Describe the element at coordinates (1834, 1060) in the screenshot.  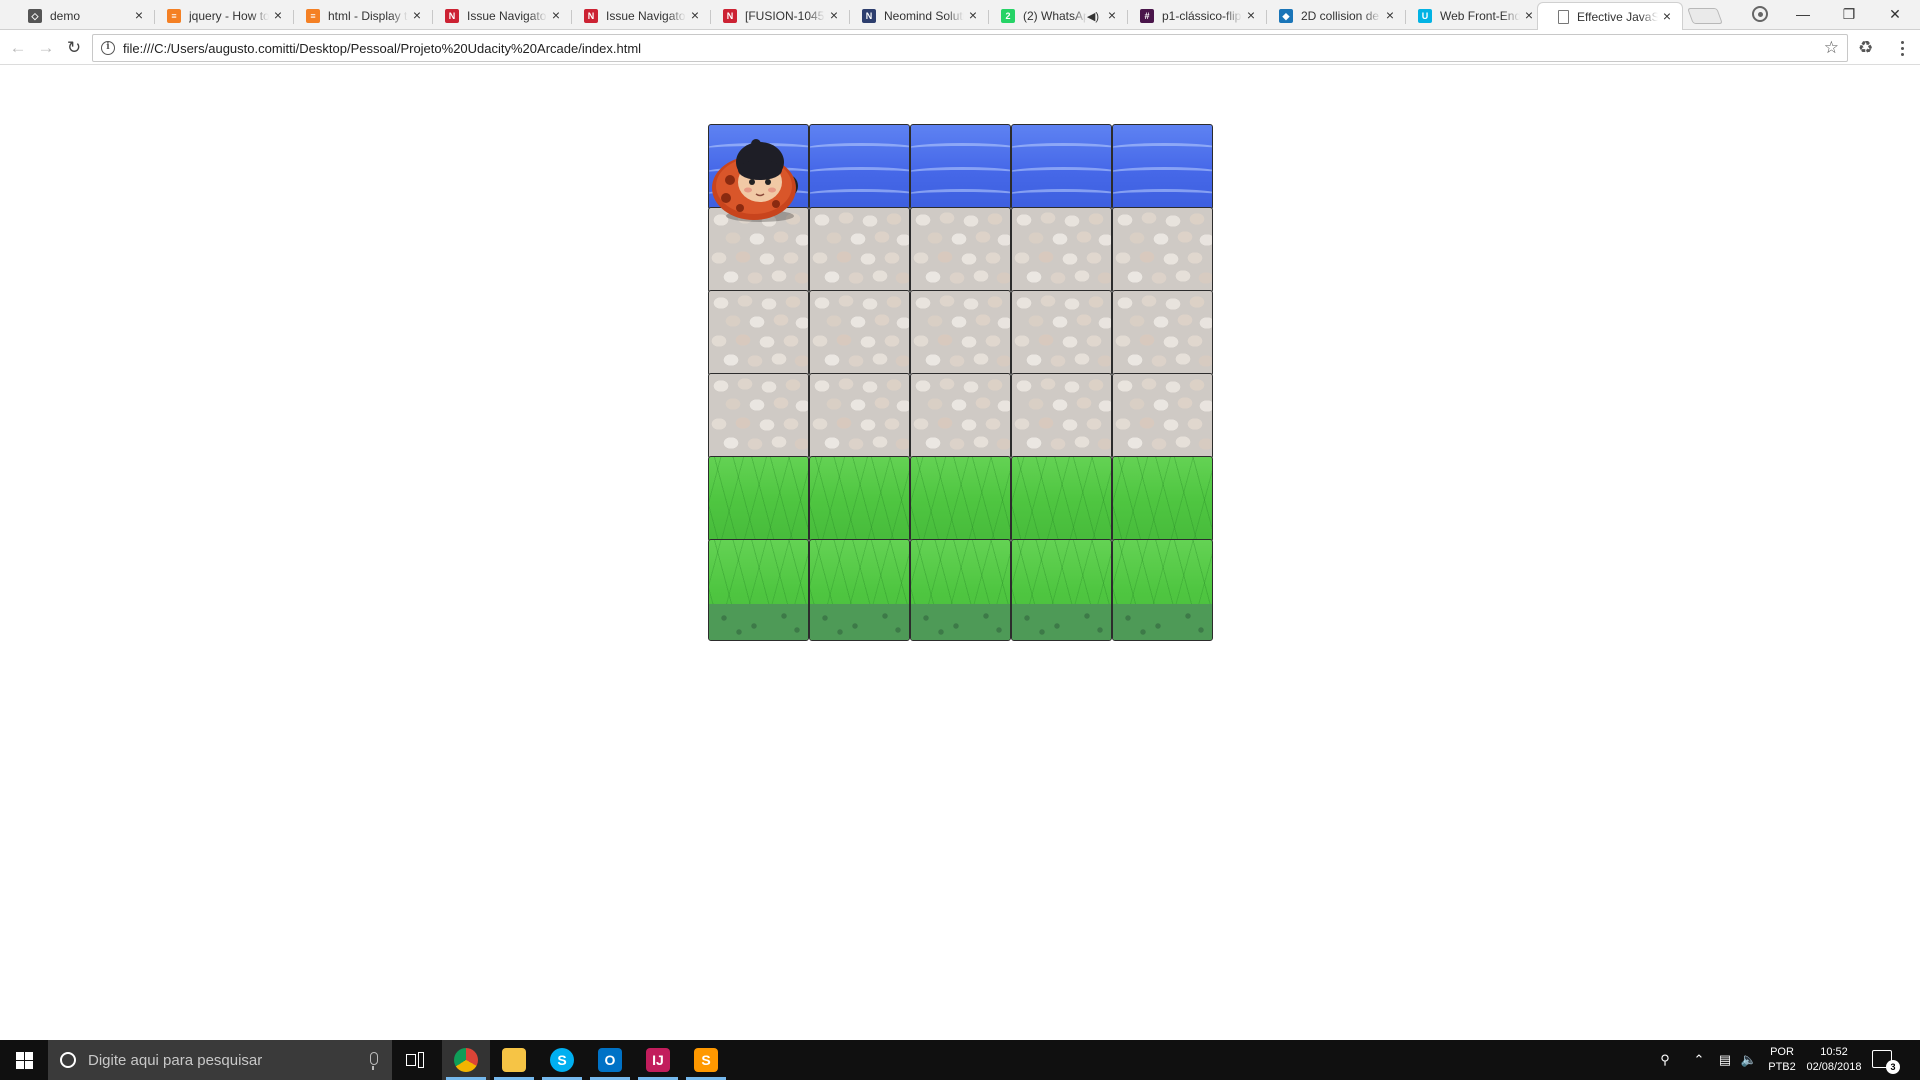
I see `clock: 10:52 02/08/2018` at that location.